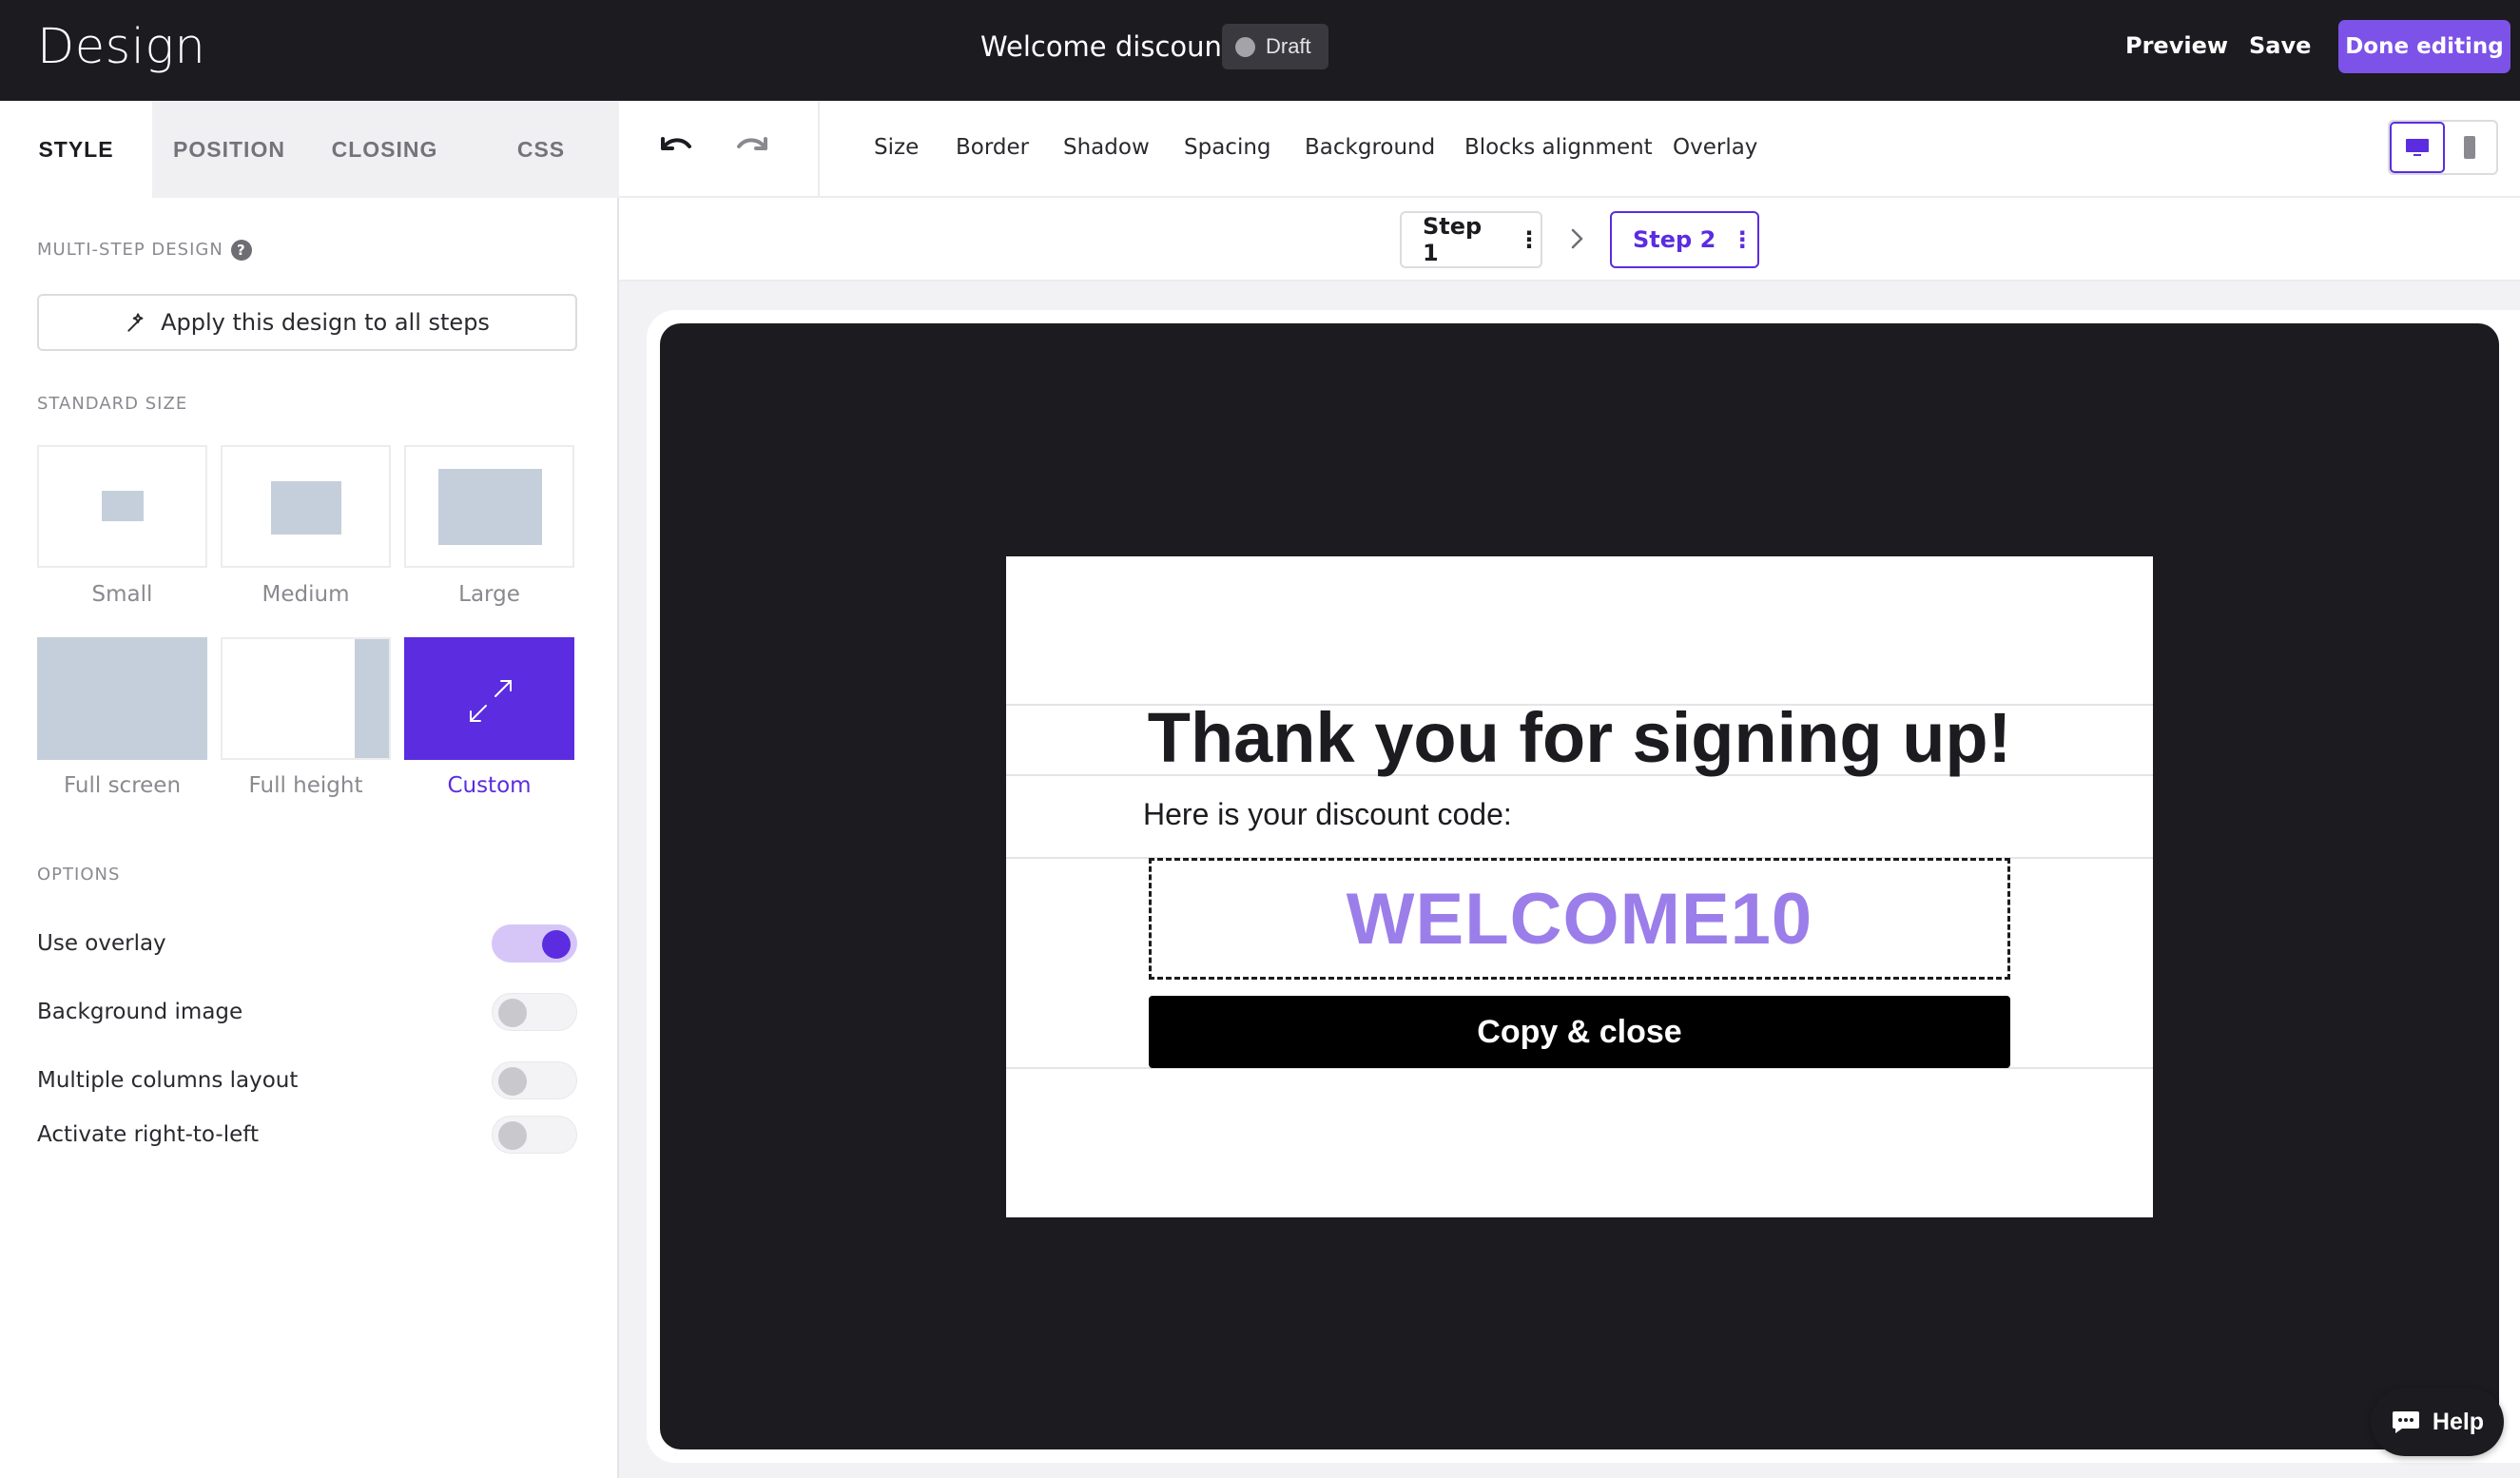 The image size is (2520, 1478). What do you see at coordinates (1227, 147) in the screenshot?
I see `toolbar-spacing: Spacing` at bounding box center [1227, 147].